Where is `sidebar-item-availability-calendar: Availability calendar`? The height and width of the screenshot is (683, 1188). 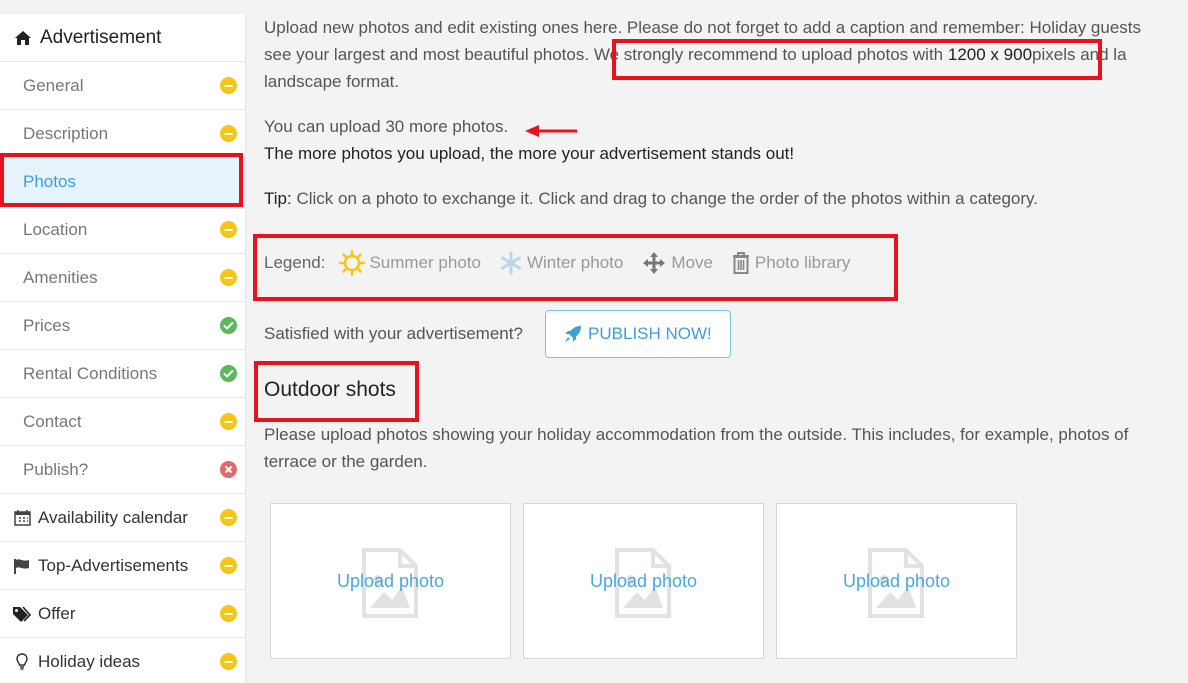
sidebar-item-availability-calendar: Availability calendar is located at coordinates (122, 518).